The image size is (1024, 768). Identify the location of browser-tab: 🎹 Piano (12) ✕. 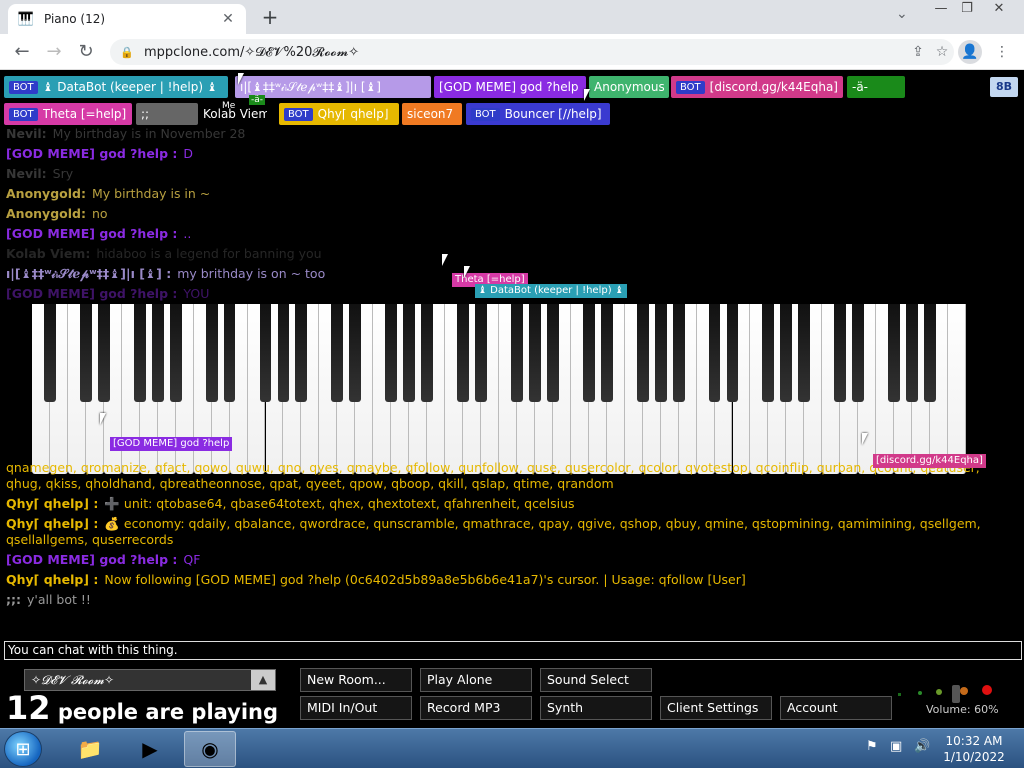
(127, 19).